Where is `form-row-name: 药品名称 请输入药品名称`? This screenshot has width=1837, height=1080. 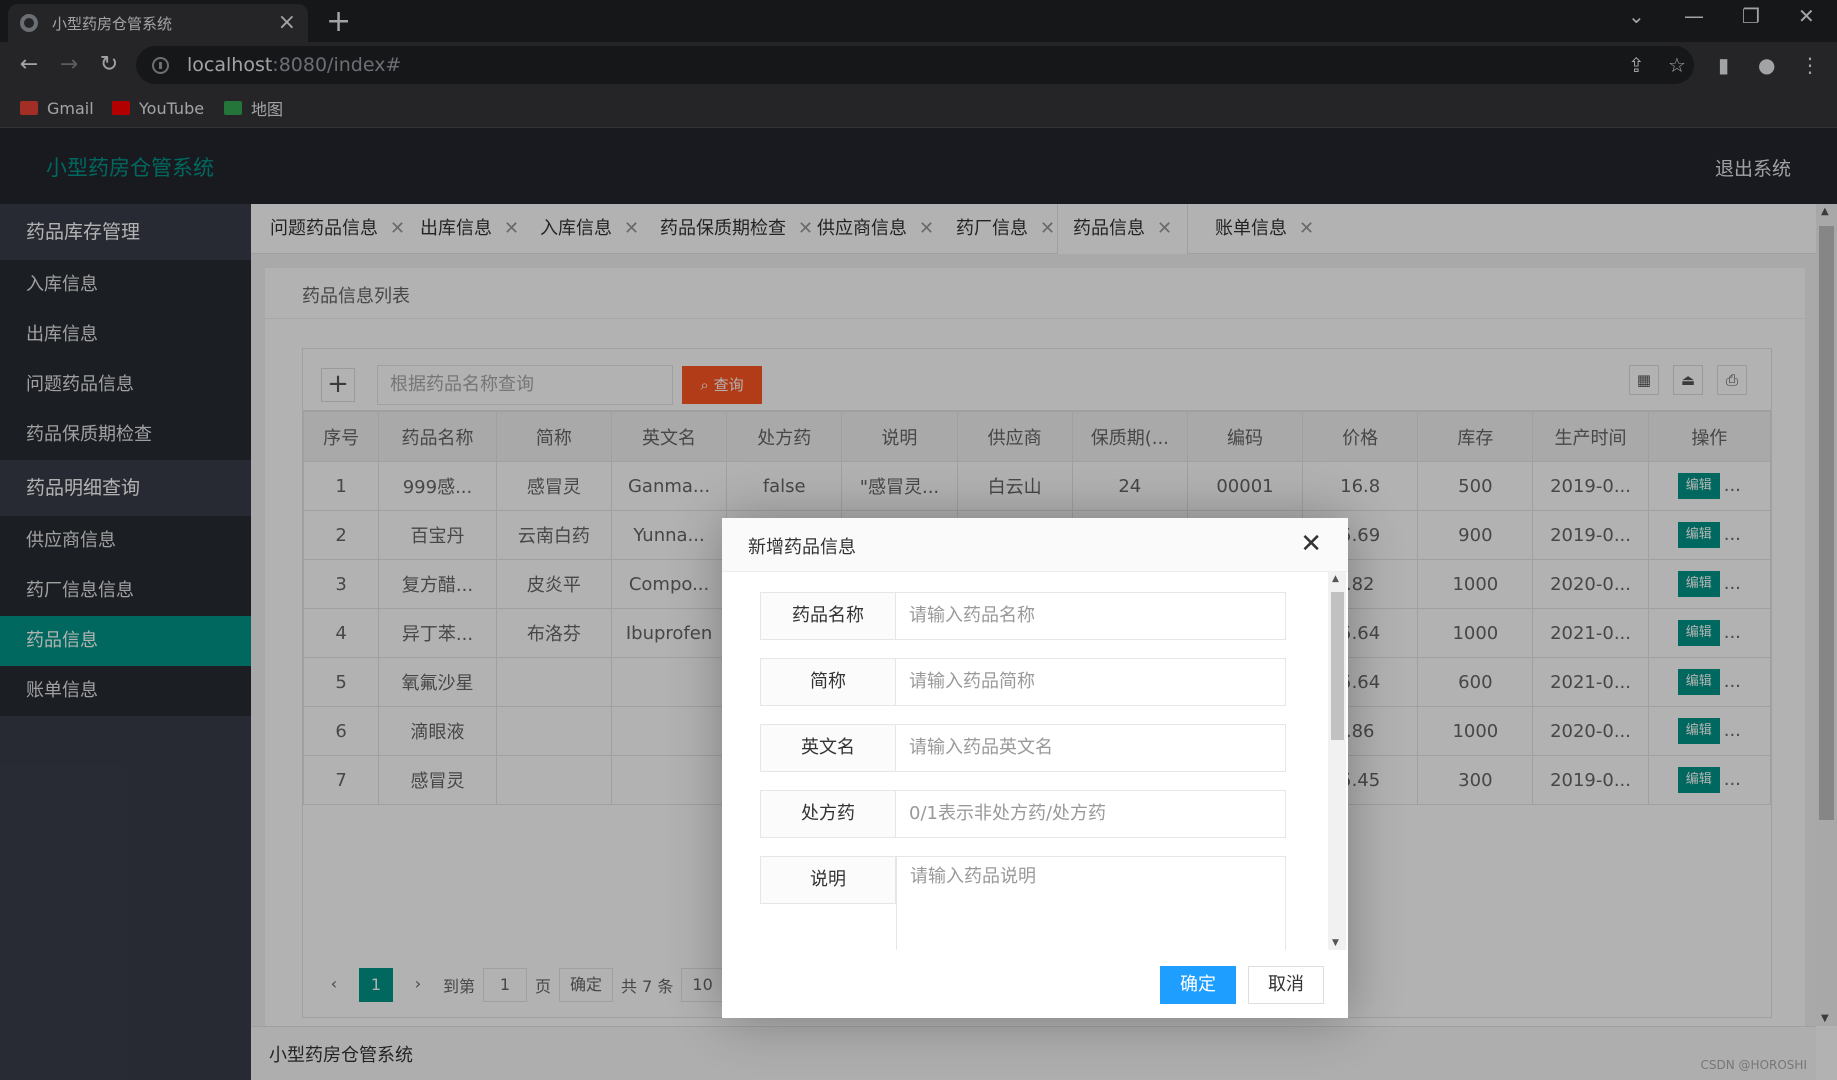 form-row-name: 药品名称 请输入药品名称 is located at coordinates (1023, 616).